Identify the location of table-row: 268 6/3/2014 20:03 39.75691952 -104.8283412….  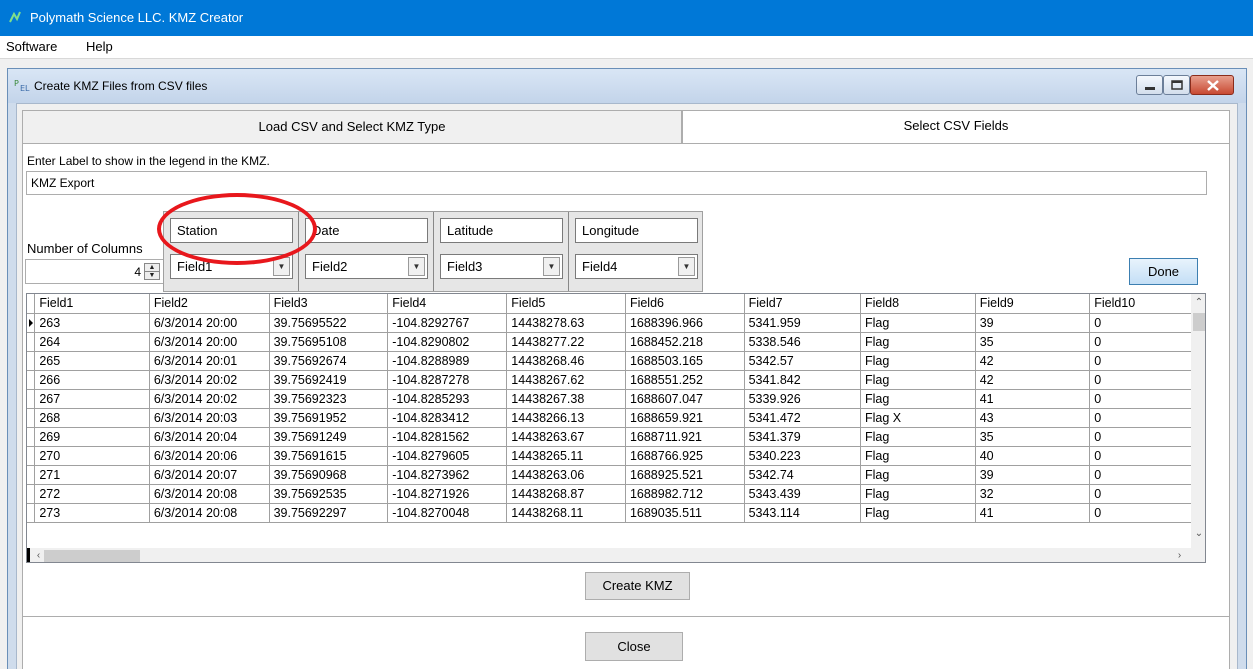
(616, 418).